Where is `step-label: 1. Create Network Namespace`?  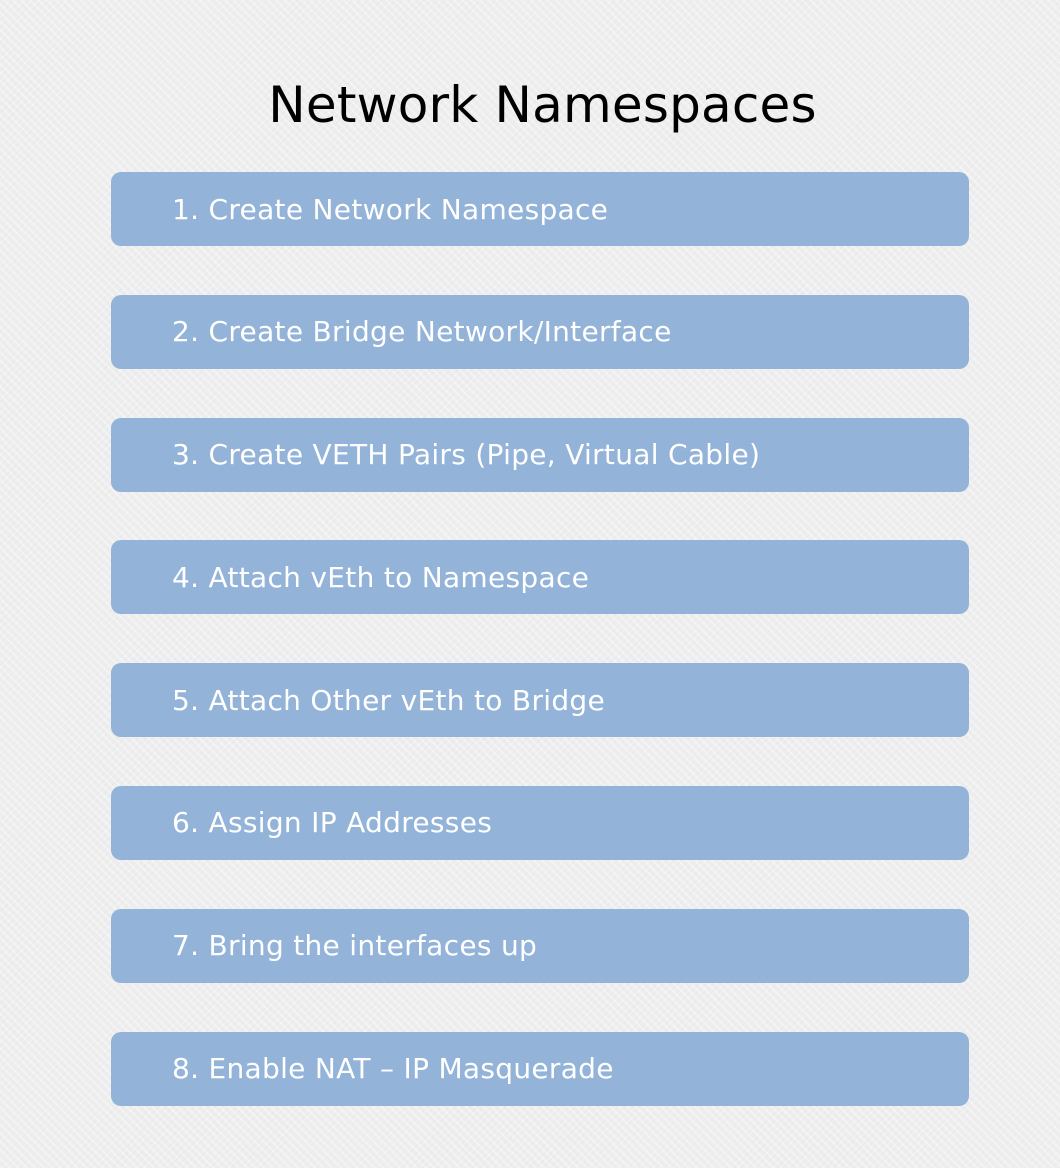 step-label: 1. Create Network Namespace is located at coordinates (390, 209).